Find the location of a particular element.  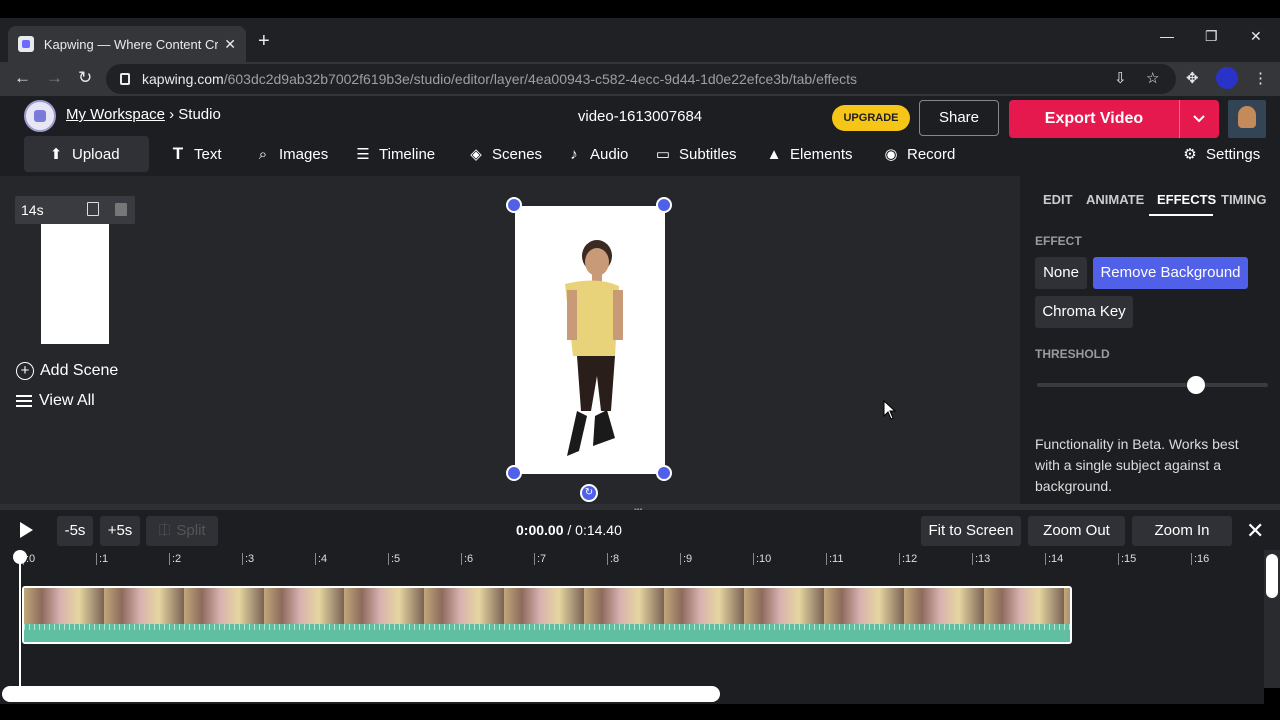

back-icon: ← is located at coordinates (22, 78).